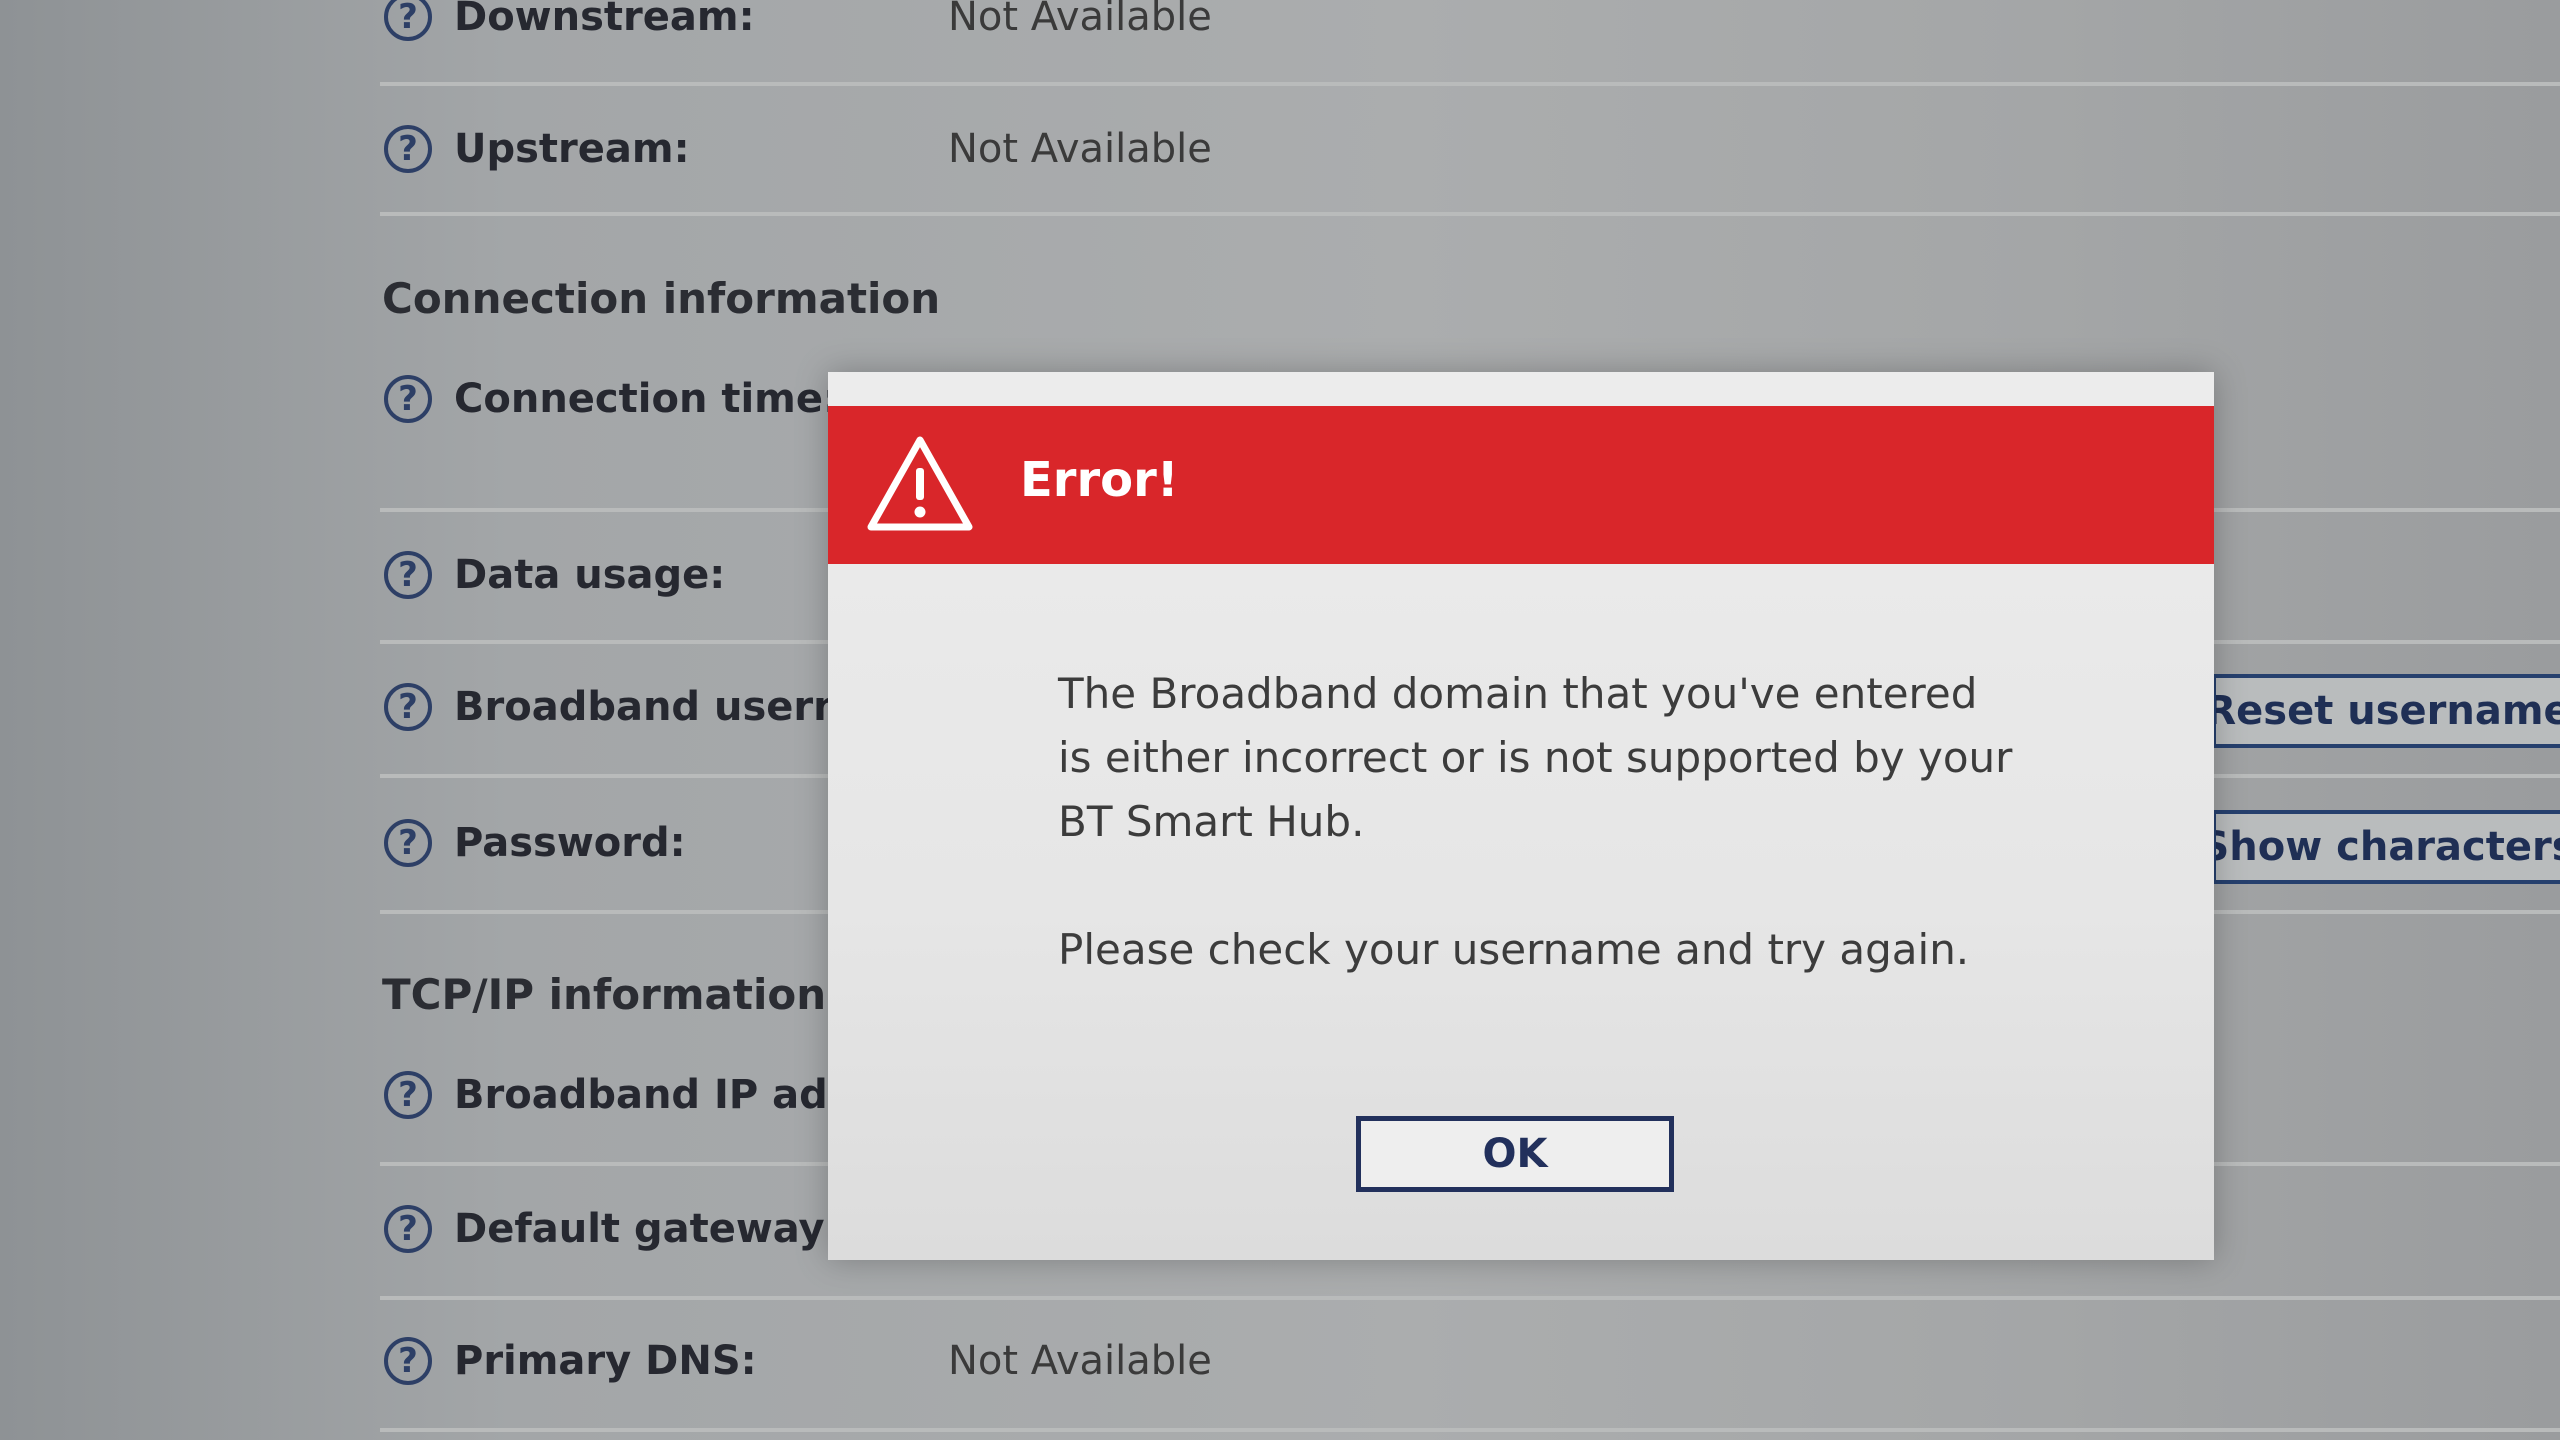 The image size is (2560, 1440). What do you see at coordinates (643, 1095) in the screenshot?
I see `broadband-ip-address-row: ? Broadband IP addre` at bounding box center [643, 1095].